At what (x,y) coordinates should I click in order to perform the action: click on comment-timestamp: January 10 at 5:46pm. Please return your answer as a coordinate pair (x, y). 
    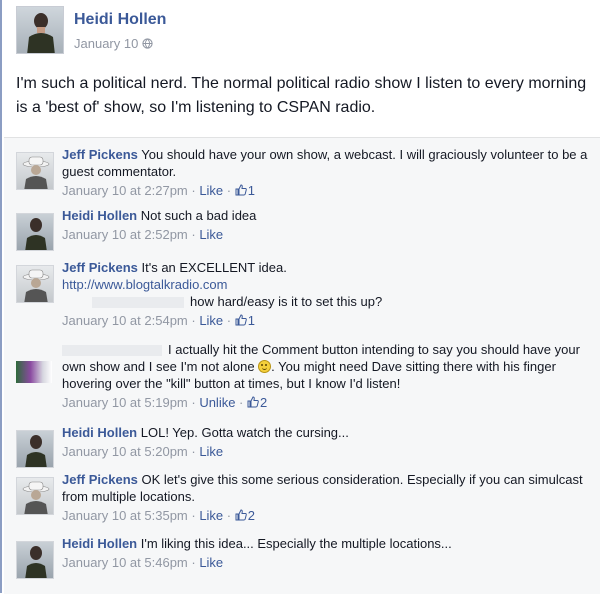
    Looking at the image, I should click on (125, 562).